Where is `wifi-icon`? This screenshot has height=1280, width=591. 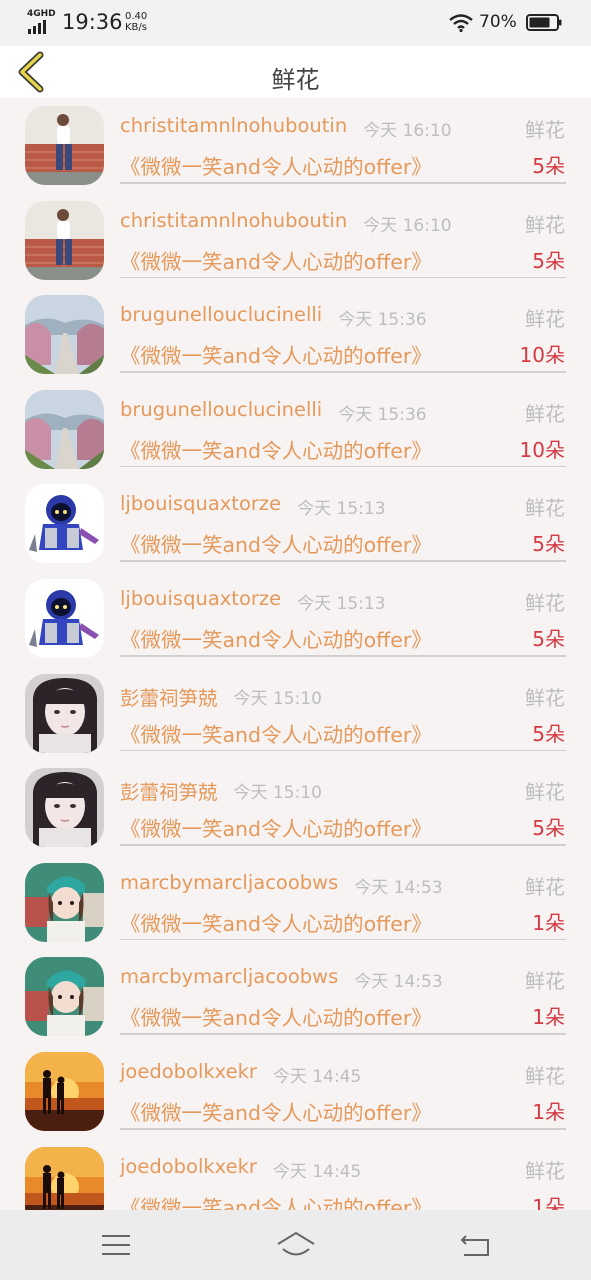
wifi-icon is located at coordinates (461, 23).